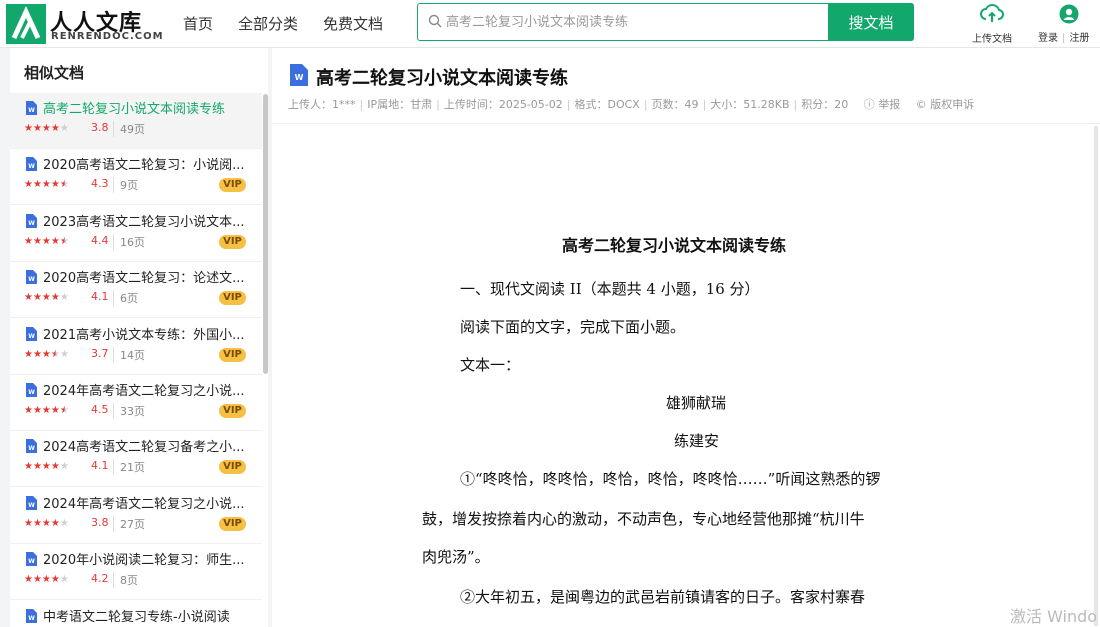 The height and width of the screenshot is (627, 1100). What do you see at coordinates (100, 240) in the screenshot?
I see `rating-value: 4.4` at bounding box center [100, 240].